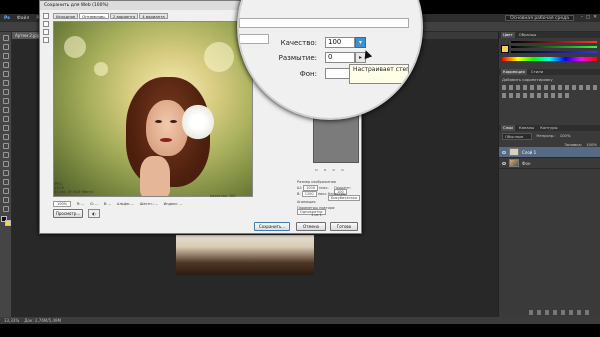 This screenshot has width=600, height=337. I want to click on green-slider, so click(554, 47).